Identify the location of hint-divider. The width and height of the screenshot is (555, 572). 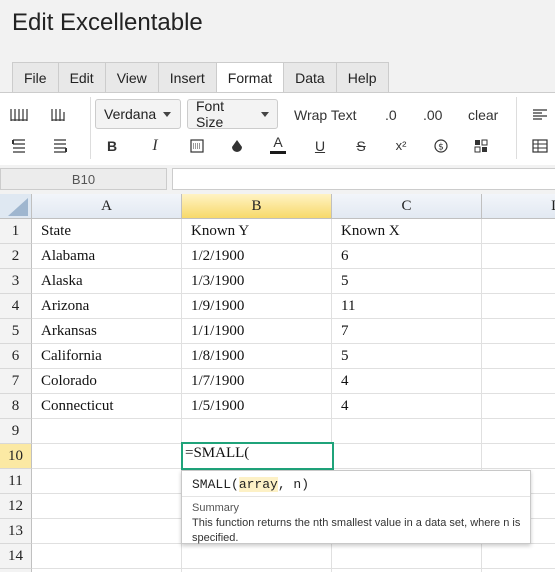
(356, 496).